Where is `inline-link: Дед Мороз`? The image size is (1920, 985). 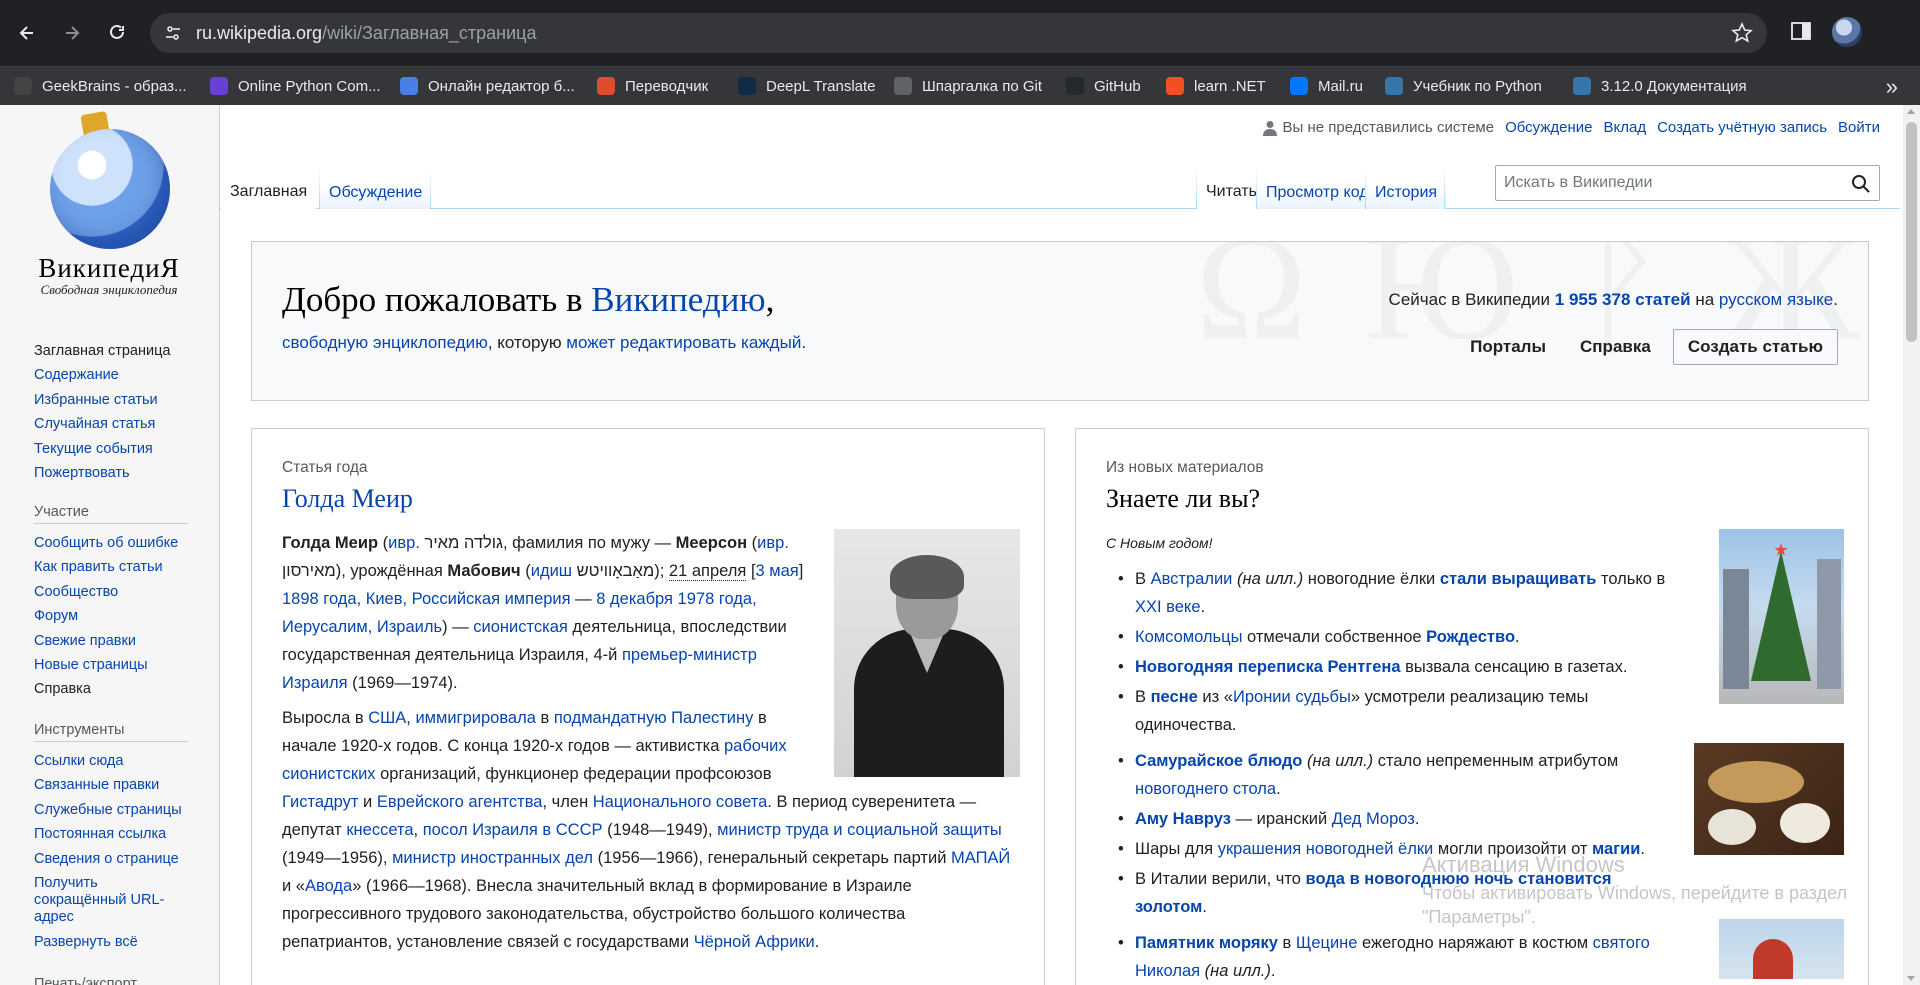 inline-link: Дед Мороз is located at coordinates (1373, 819).